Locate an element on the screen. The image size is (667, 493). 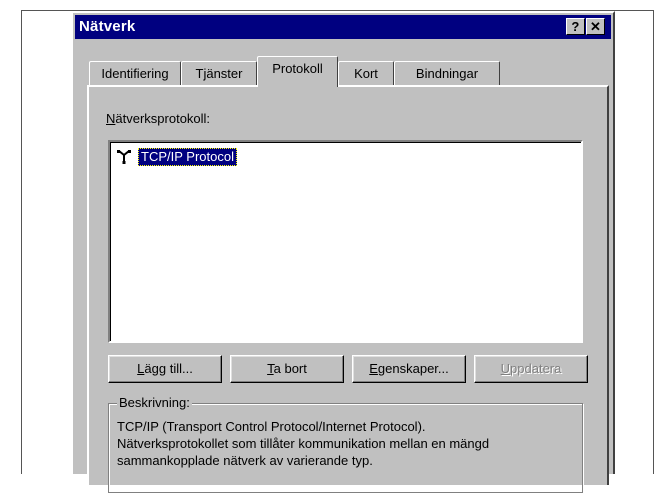
tab-tjanster: Tjänster is located at coordinates (219, 73).